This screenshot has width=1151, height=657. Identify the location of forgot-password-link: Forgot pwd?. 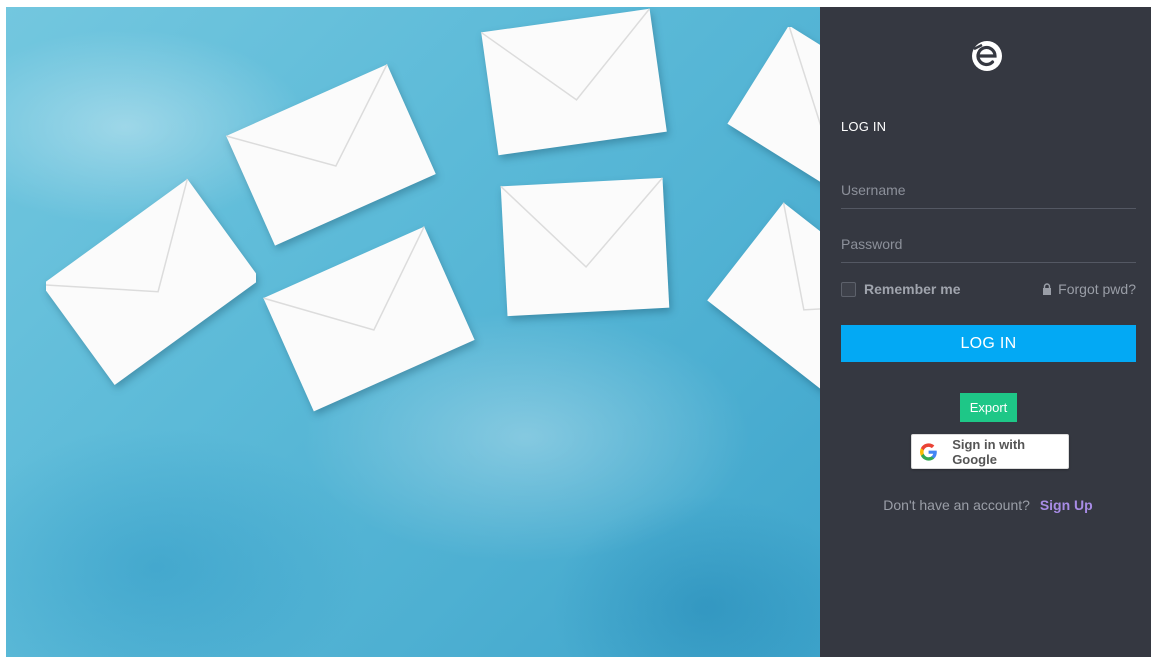
(1089, 289).